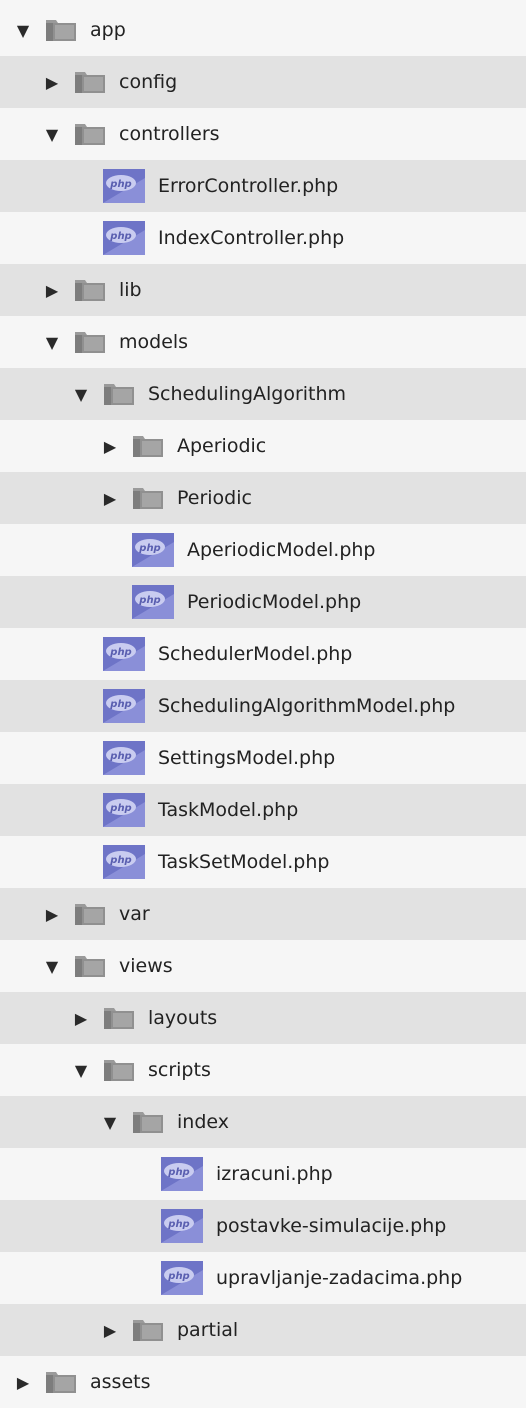 The width and height of the screenshot is (526, 1408). What do you see at coordinates (203, 1122) in the screenshot?
I see `folder-label: index` at bounding box center [203, 1122].